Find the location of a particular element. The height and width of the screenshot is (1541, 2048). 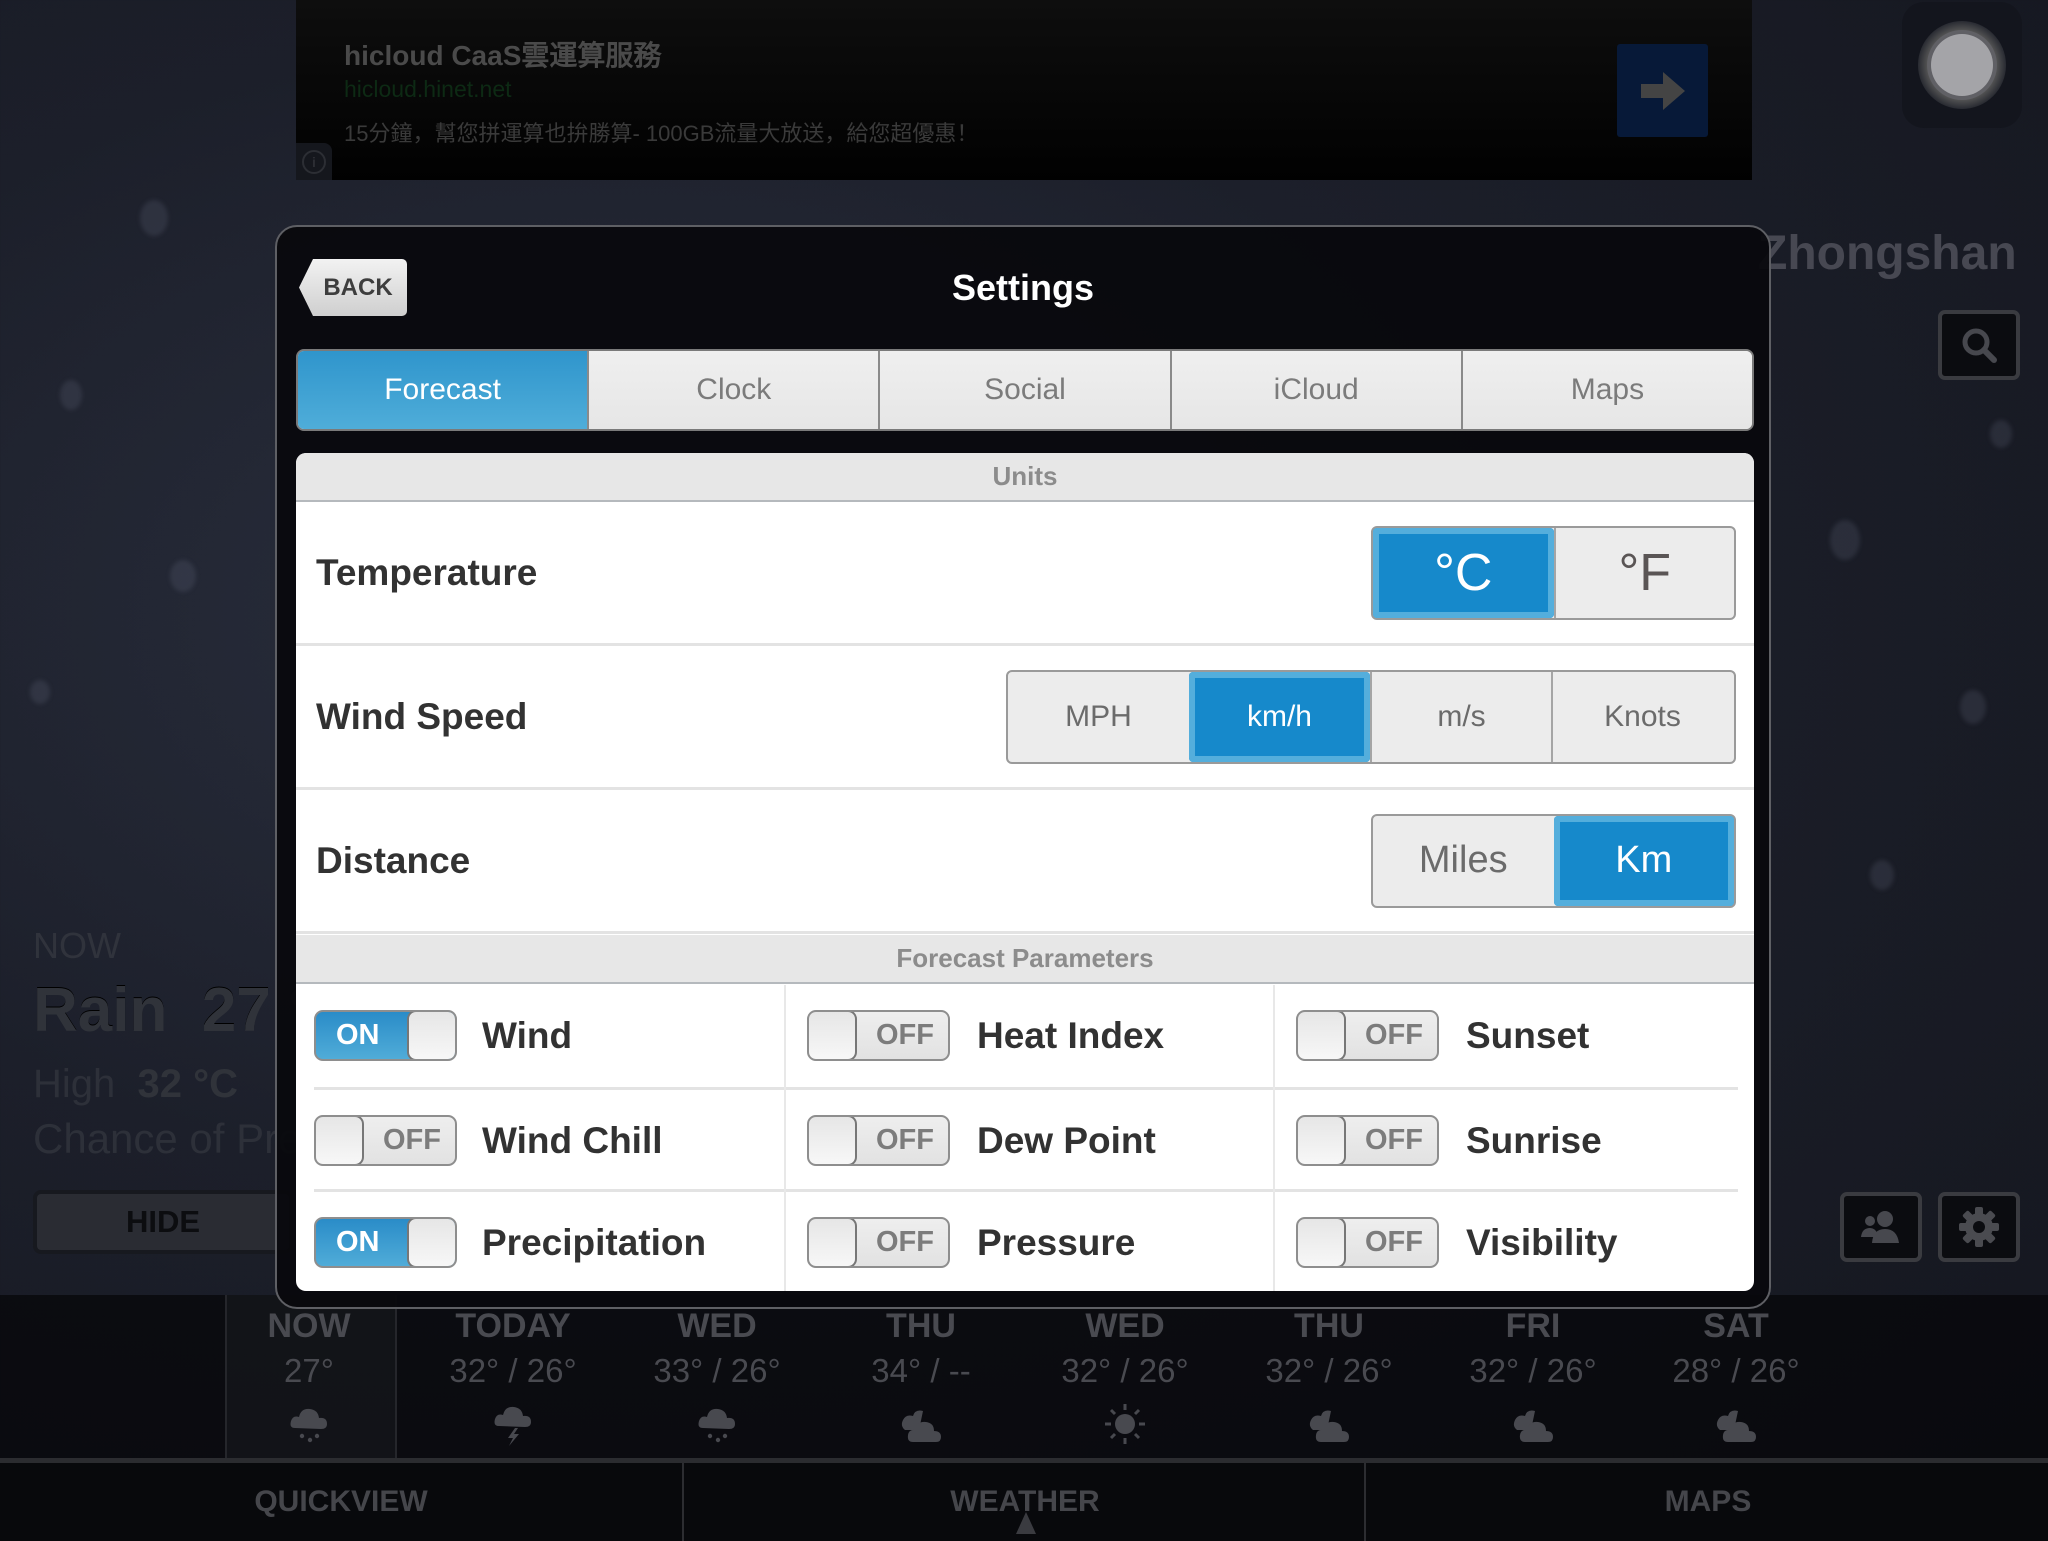

temperature-row: Temperature °C °F is located at coordinates (1025, 574).